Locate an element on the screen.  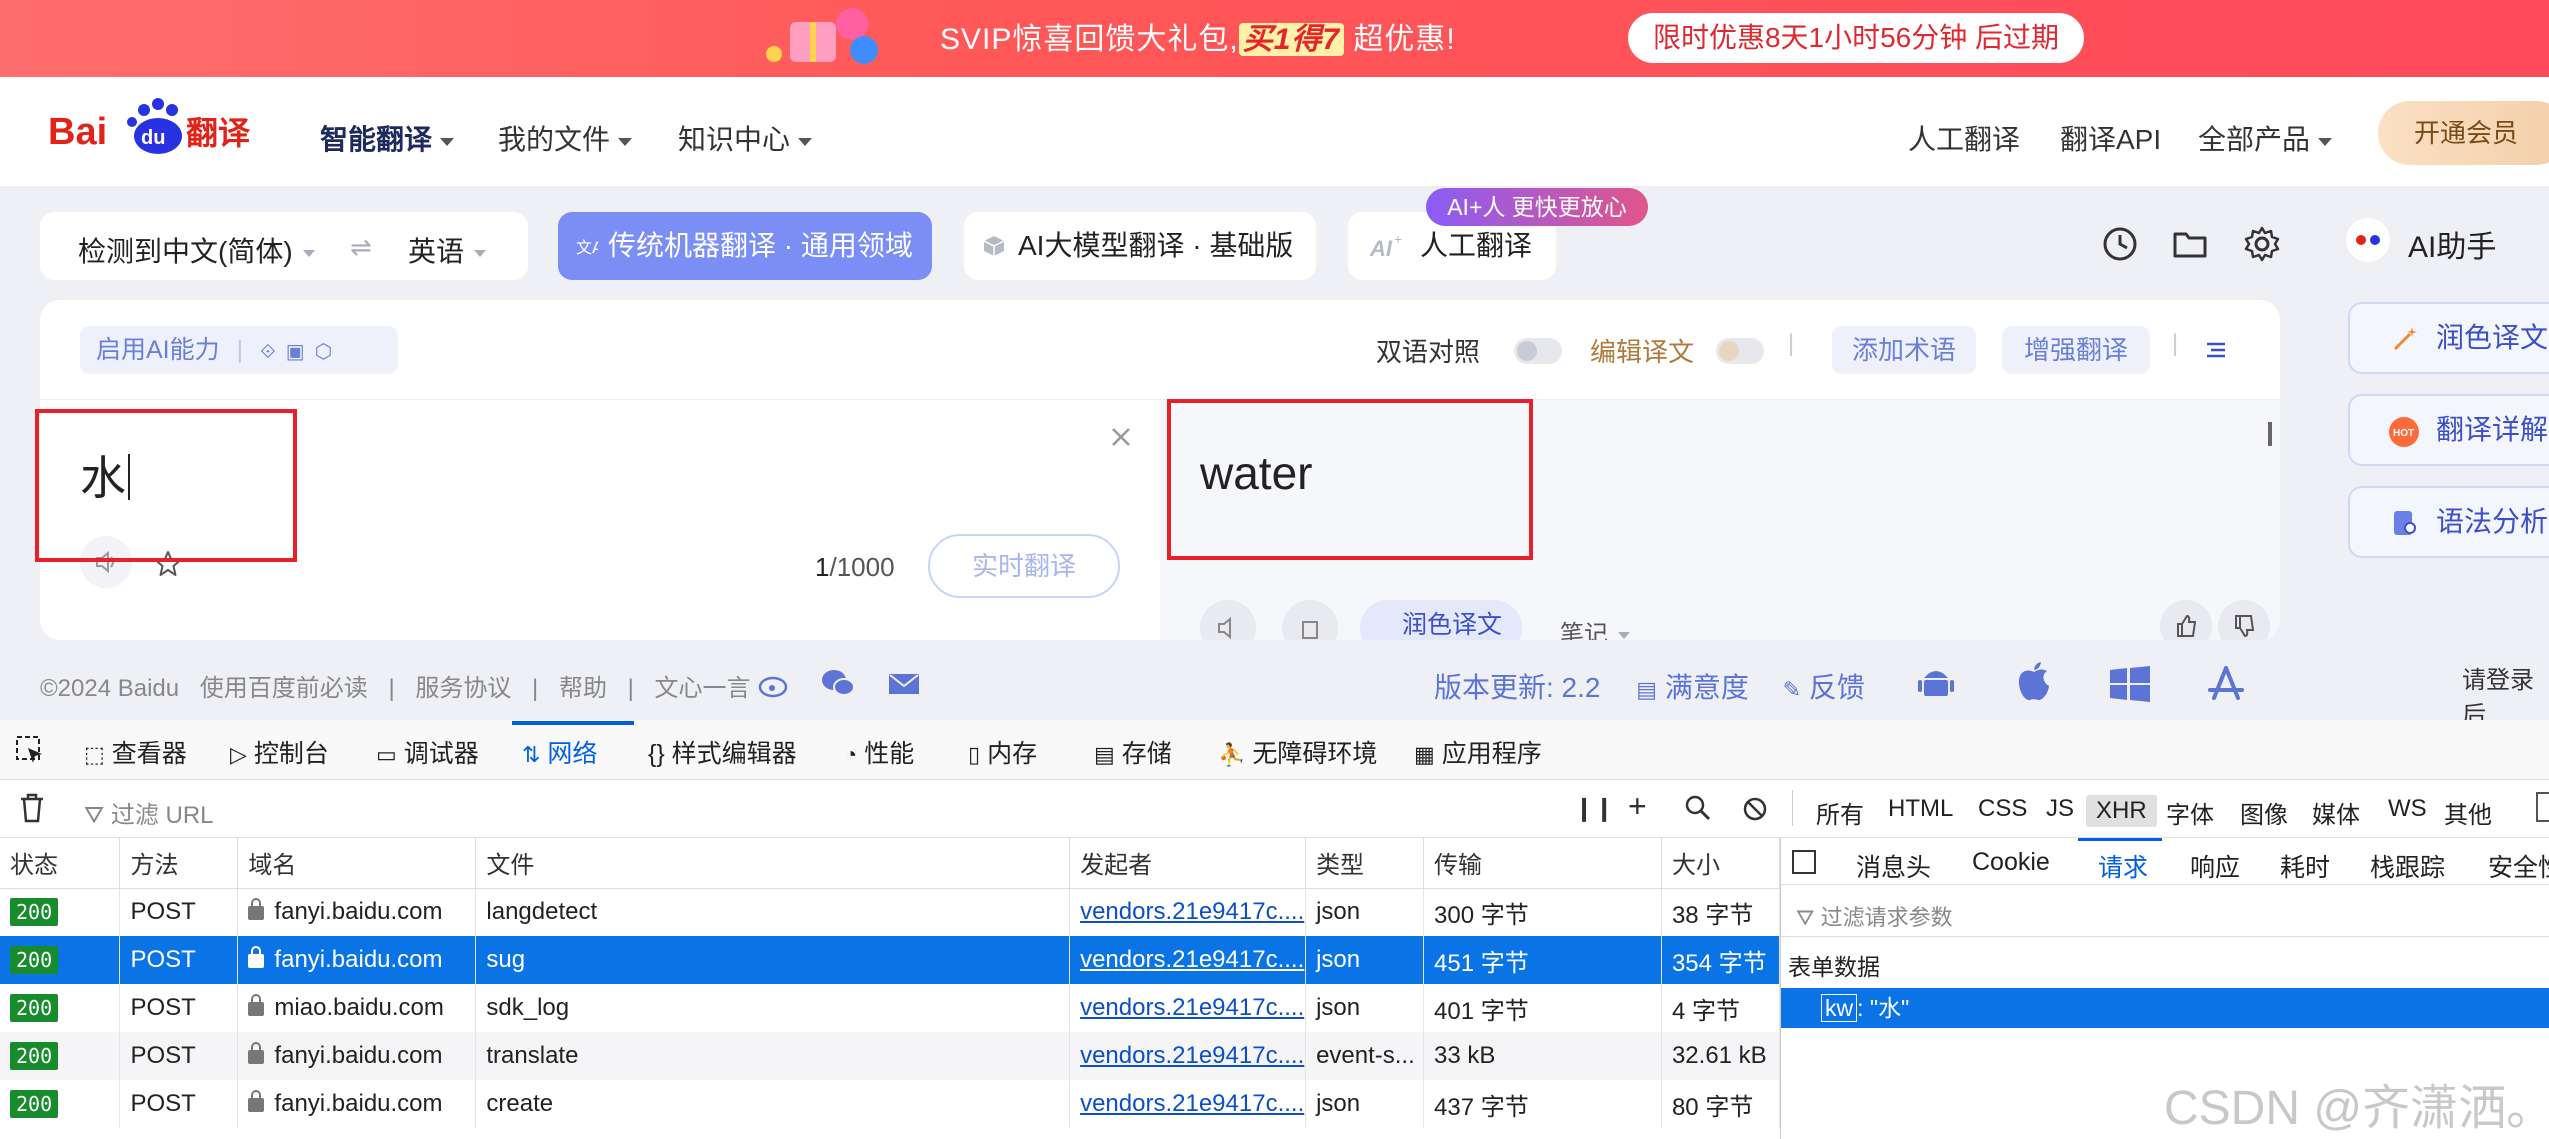
pause-icon: ❙❙ is located at coordinates (1594, 808).